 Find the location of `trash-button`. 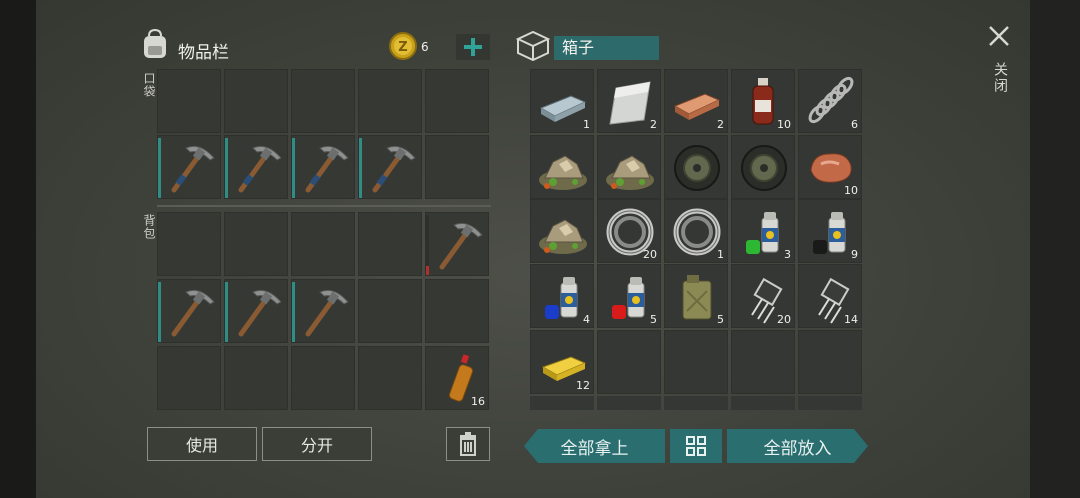

trash-button is located at coordinates (468, 444).